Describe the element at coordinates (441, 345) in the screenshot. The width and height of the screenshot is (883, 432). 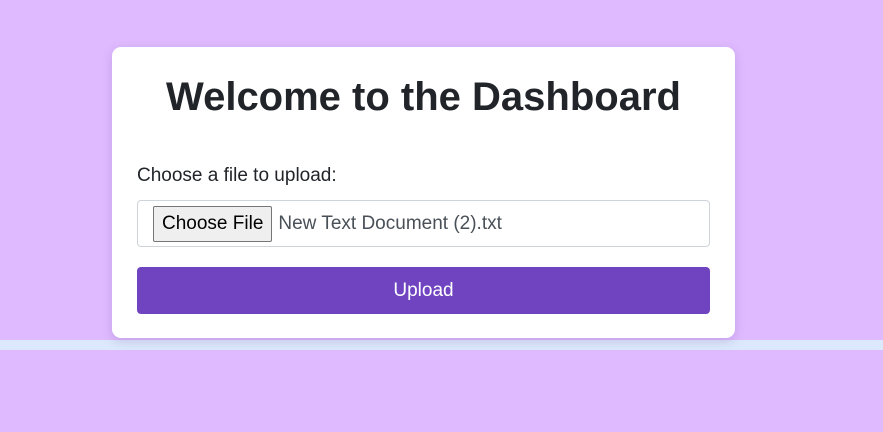
I see `background-stripe` at that location.